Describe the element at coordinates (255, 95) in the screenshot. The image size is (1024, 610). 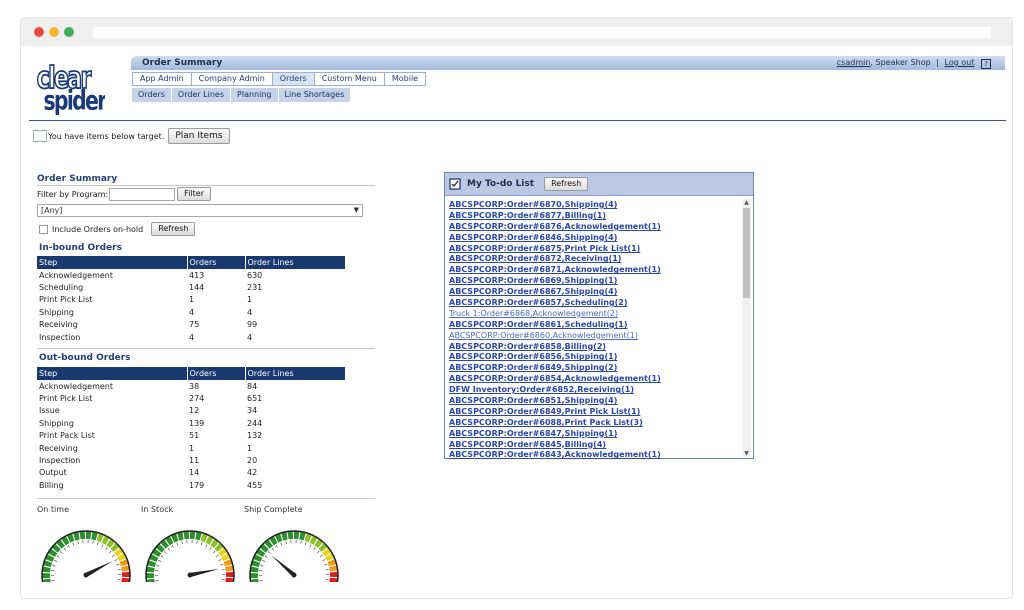
I see `submenu-planning: Planning` at that location.